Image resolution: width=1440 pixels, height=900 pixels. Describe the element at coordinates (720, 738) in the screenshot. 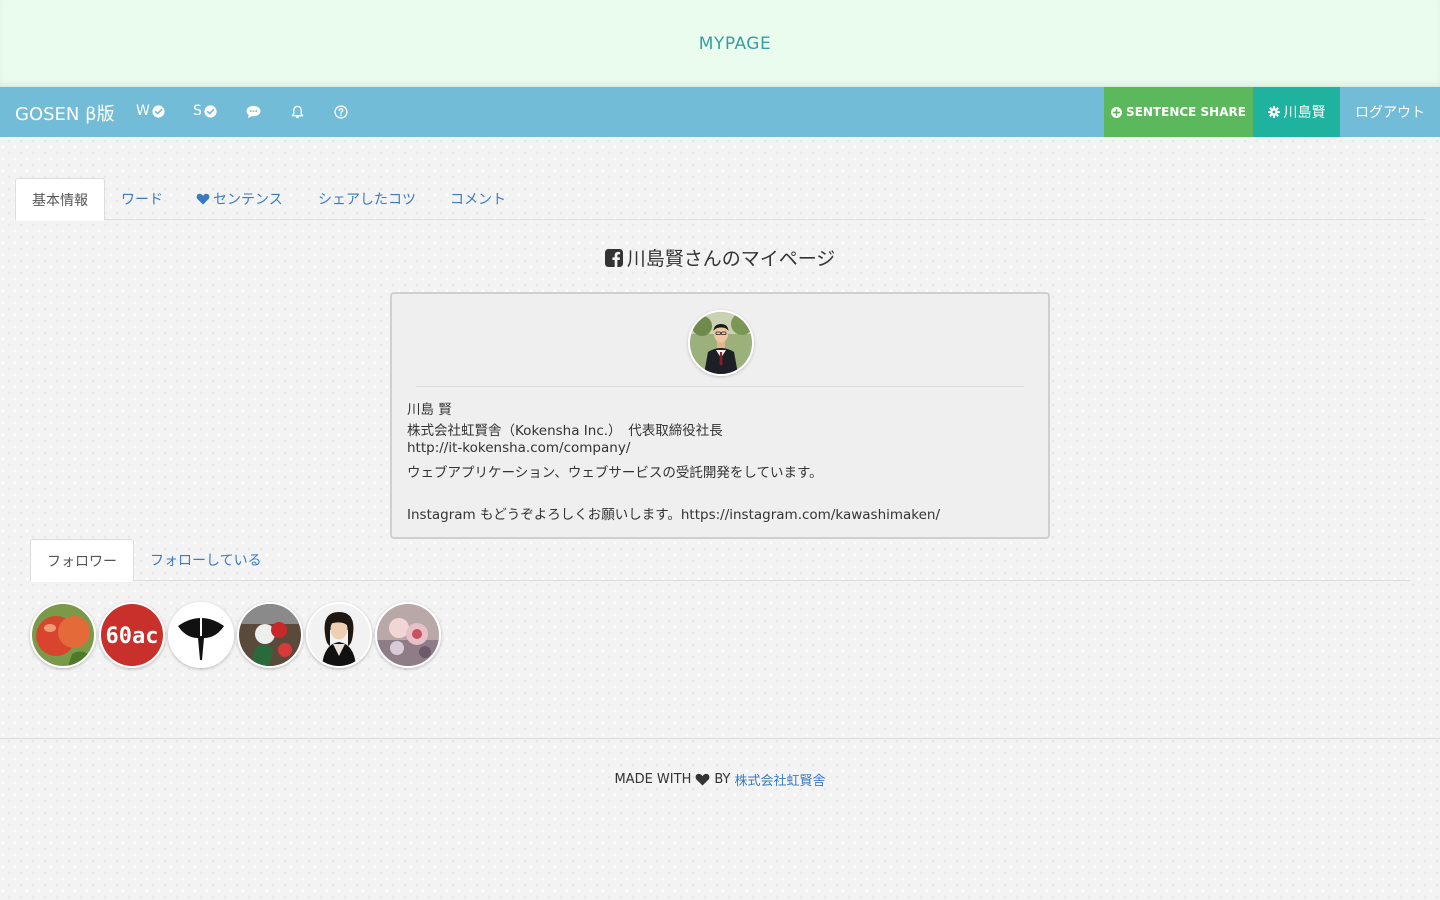

I see `footer-divider` at that location.